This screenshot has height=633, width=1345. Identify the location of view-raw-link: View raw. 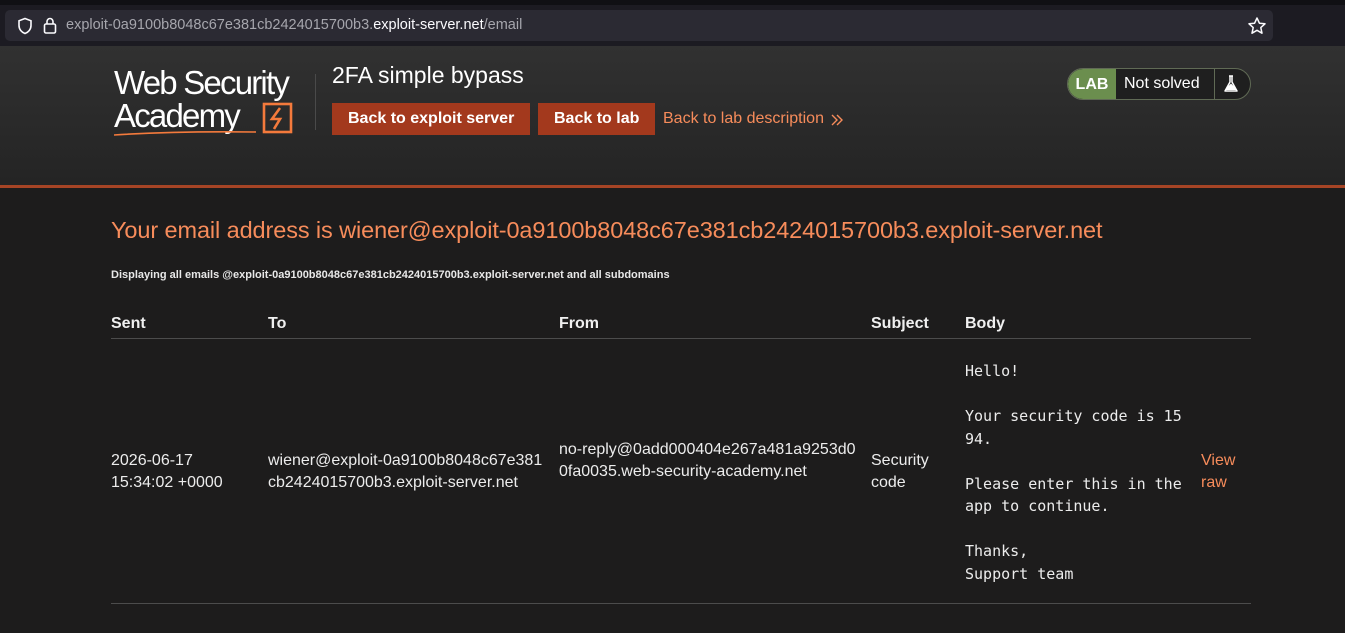
(1226, 472).